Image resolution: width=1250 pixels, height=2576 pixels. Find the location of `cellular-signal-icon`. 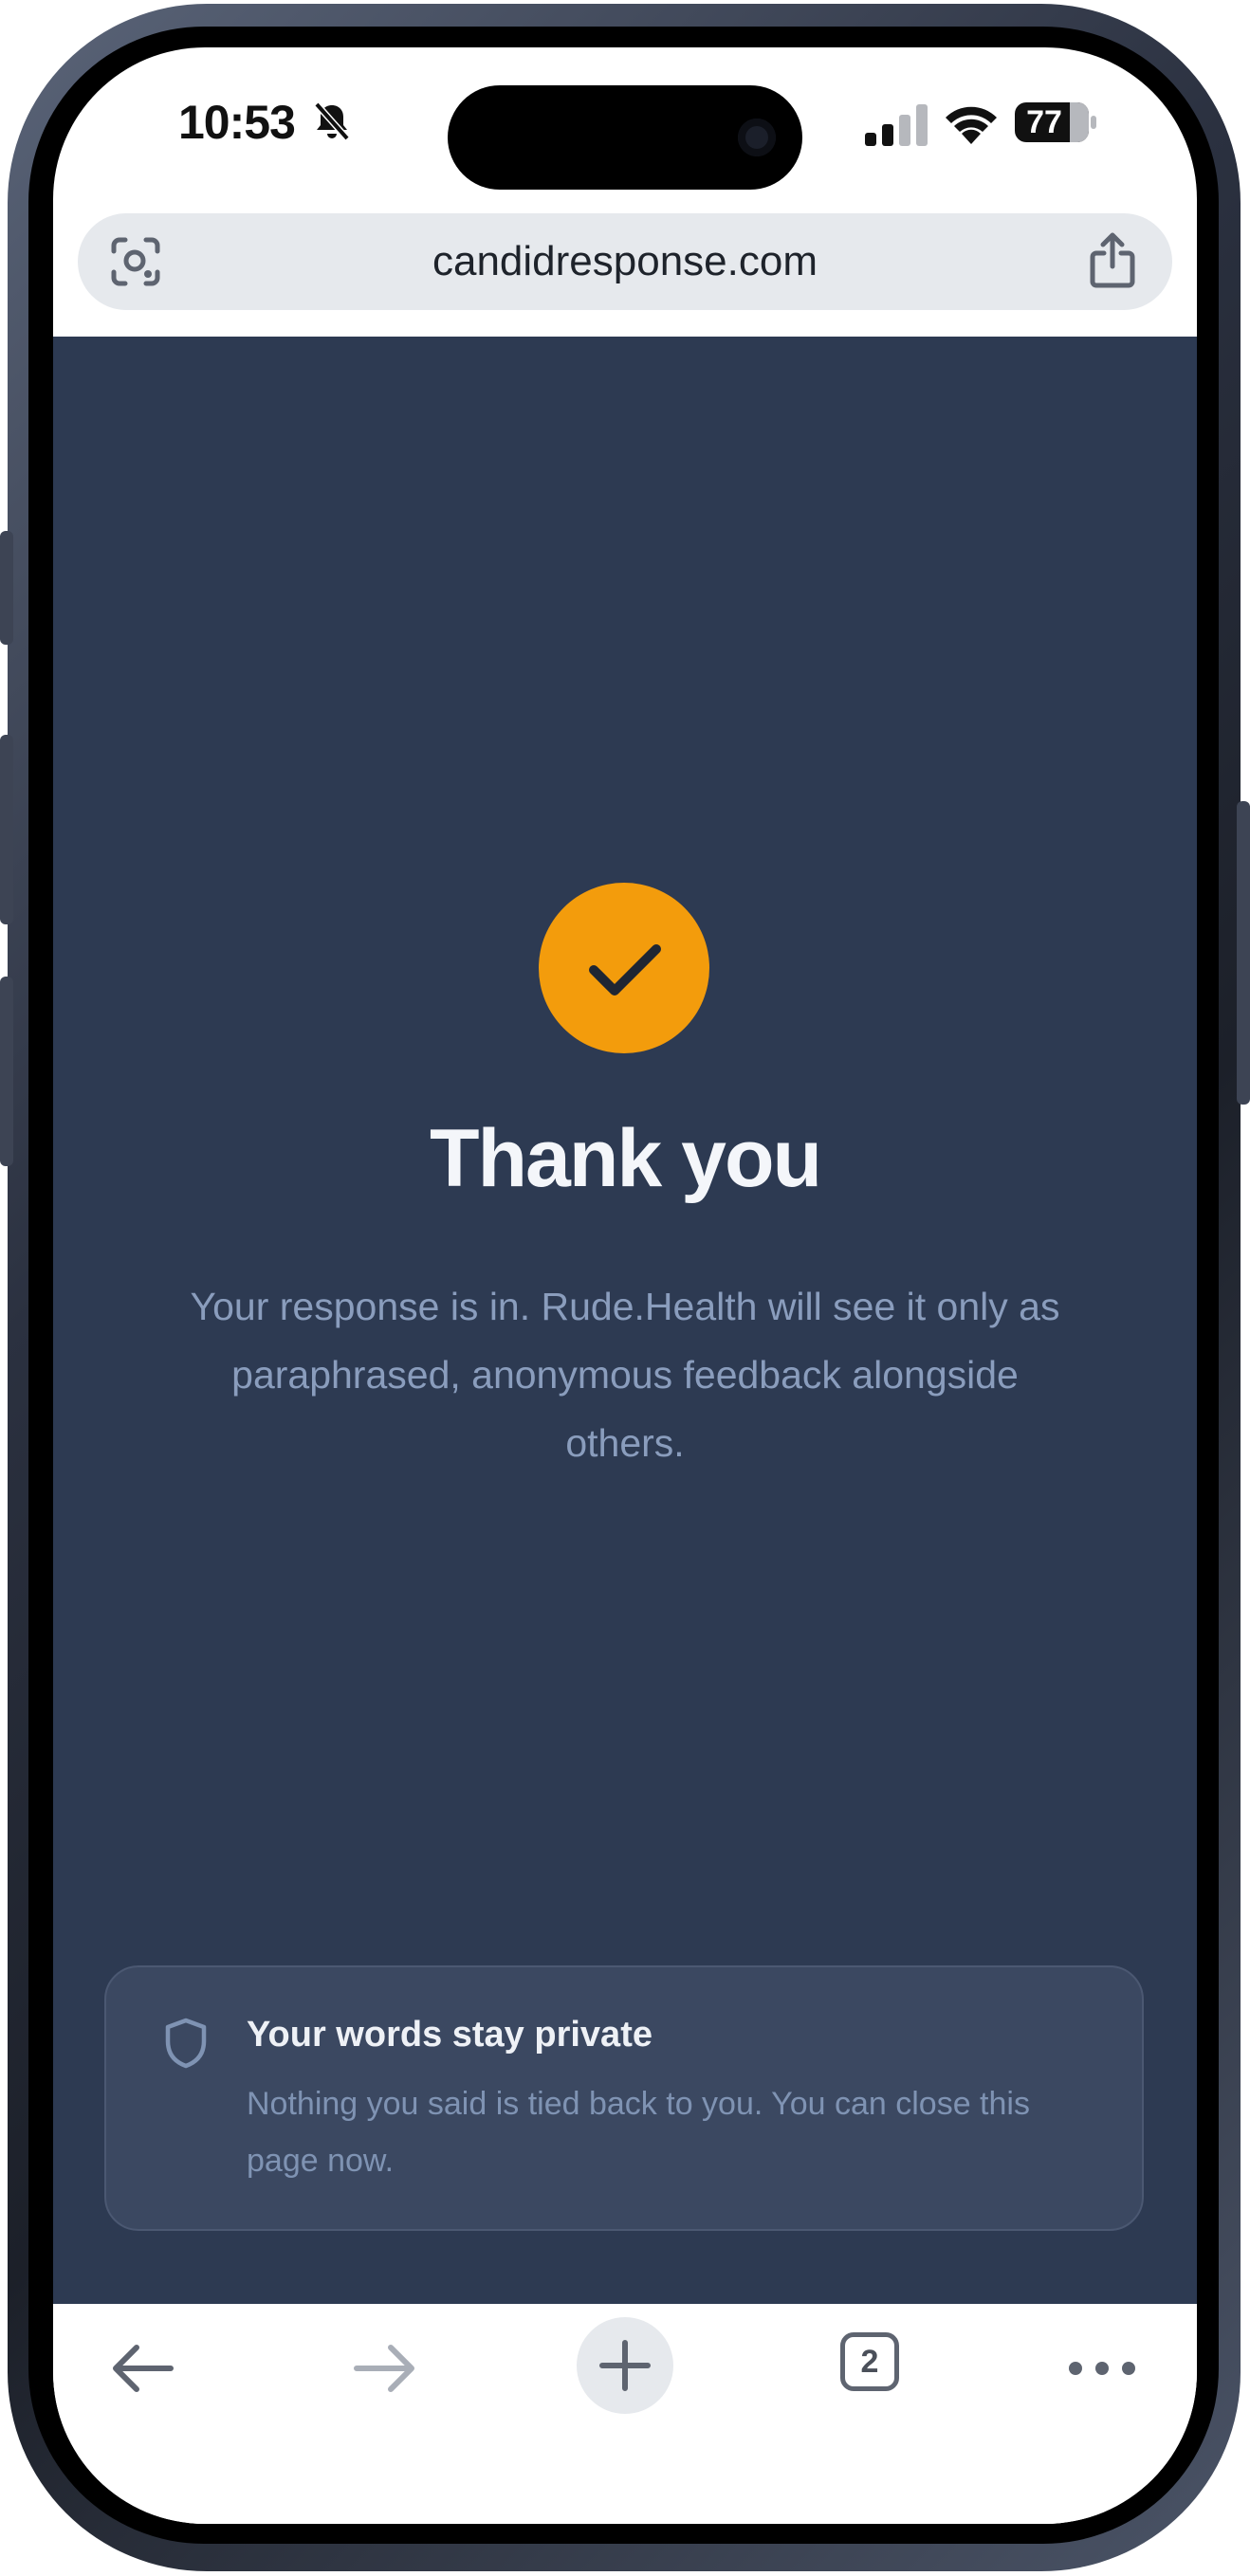

cellular-signal-icon is located at coordinates (896, 125).